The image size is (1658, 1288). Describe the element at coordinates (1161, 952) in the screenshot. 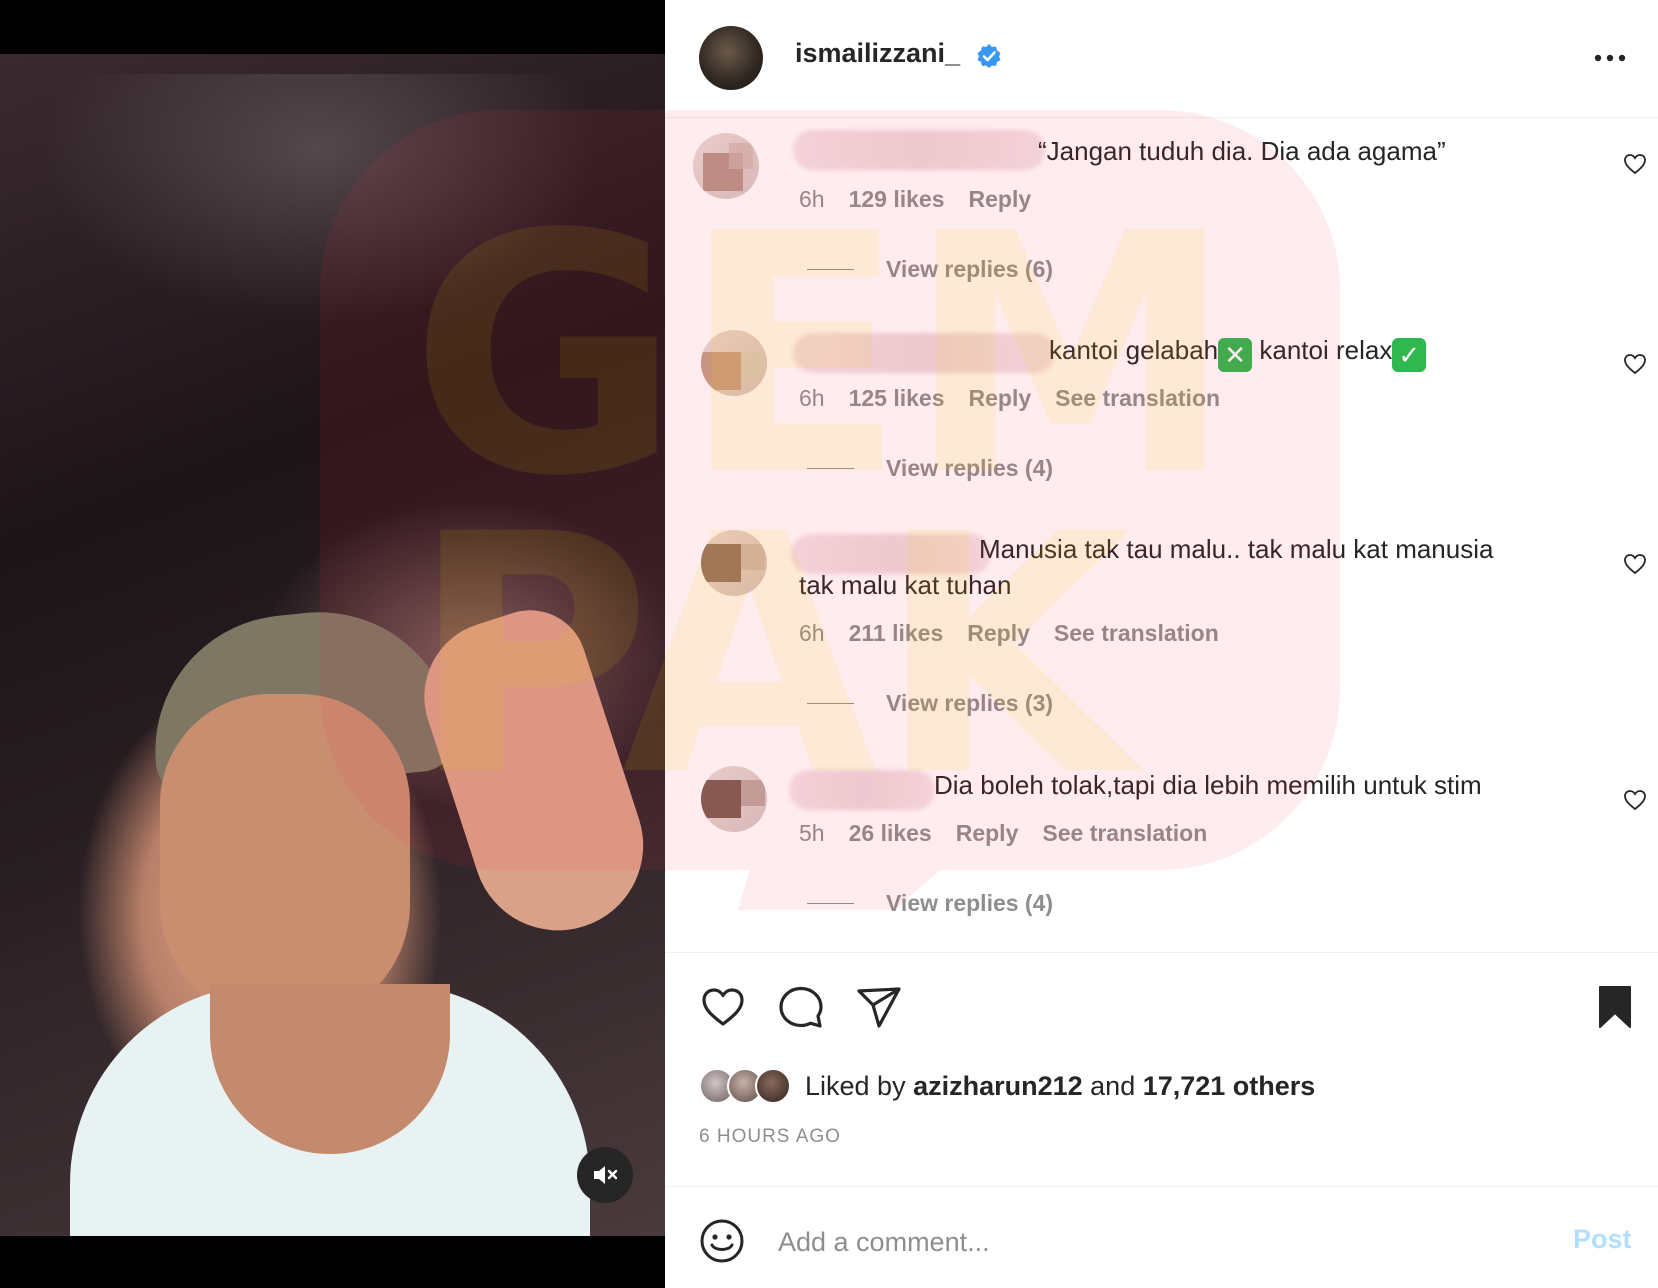

I see `actions-divider` at that location.